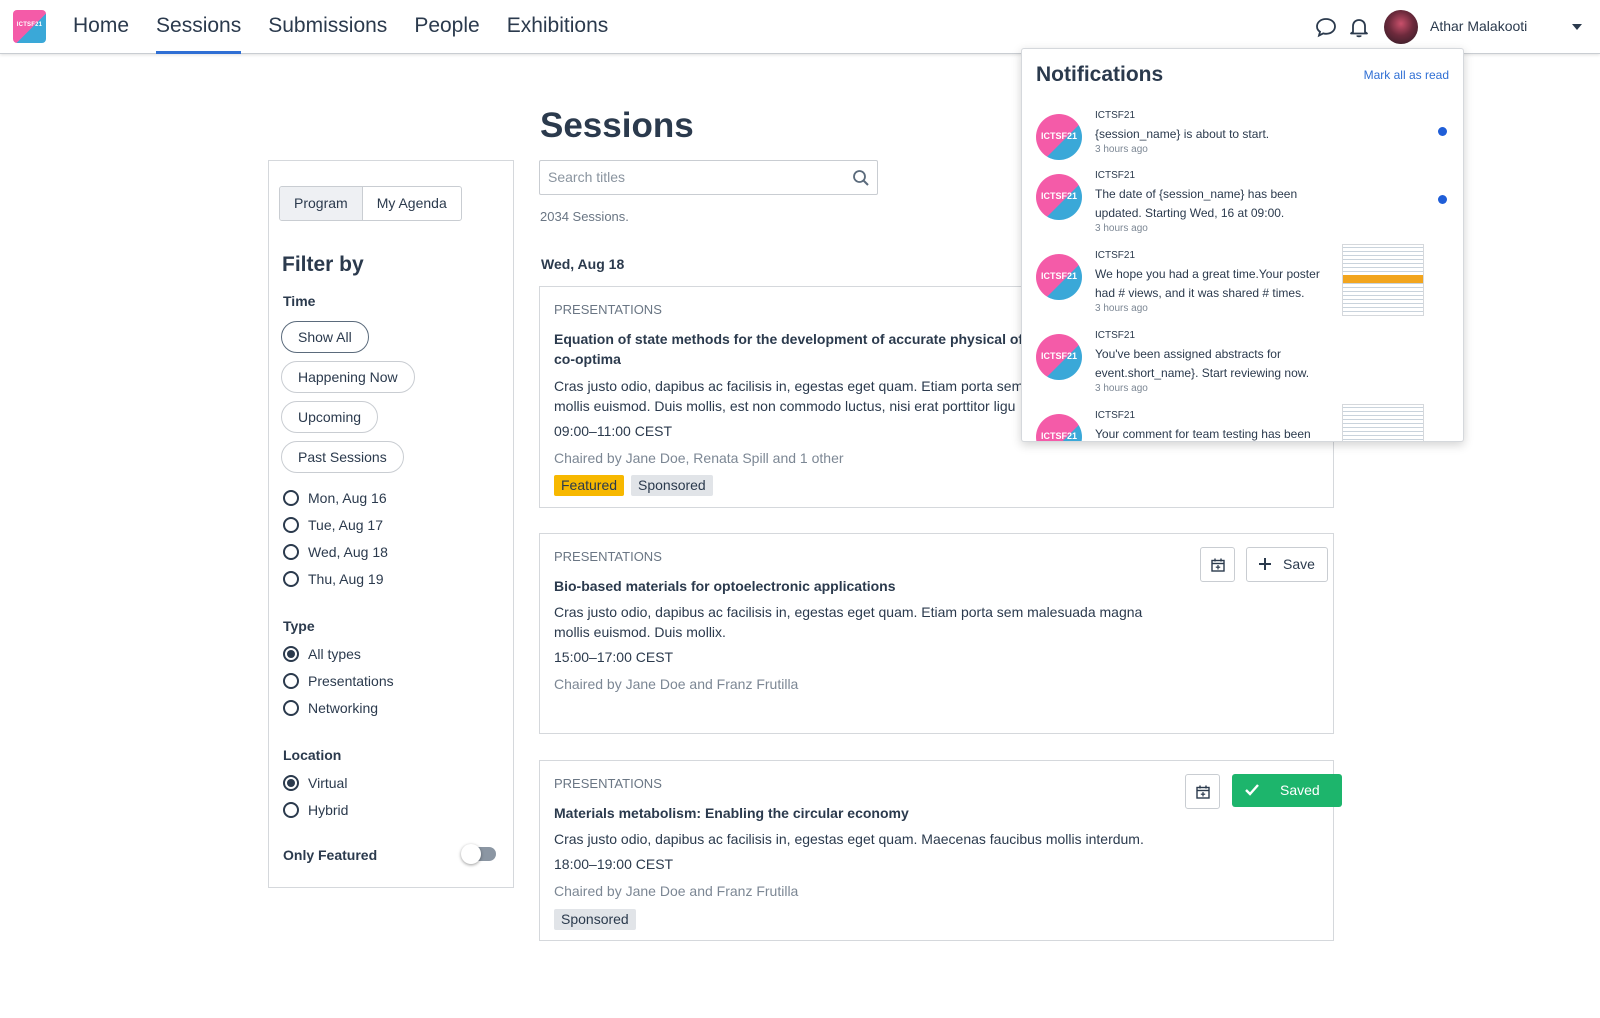 Image resolution: width=1600 pixels, height=1018 pixels. What do you see at coordinates (608, 783) in the screenshot?
I see `session-kind: Presentations` at bounding box center [608, 783].